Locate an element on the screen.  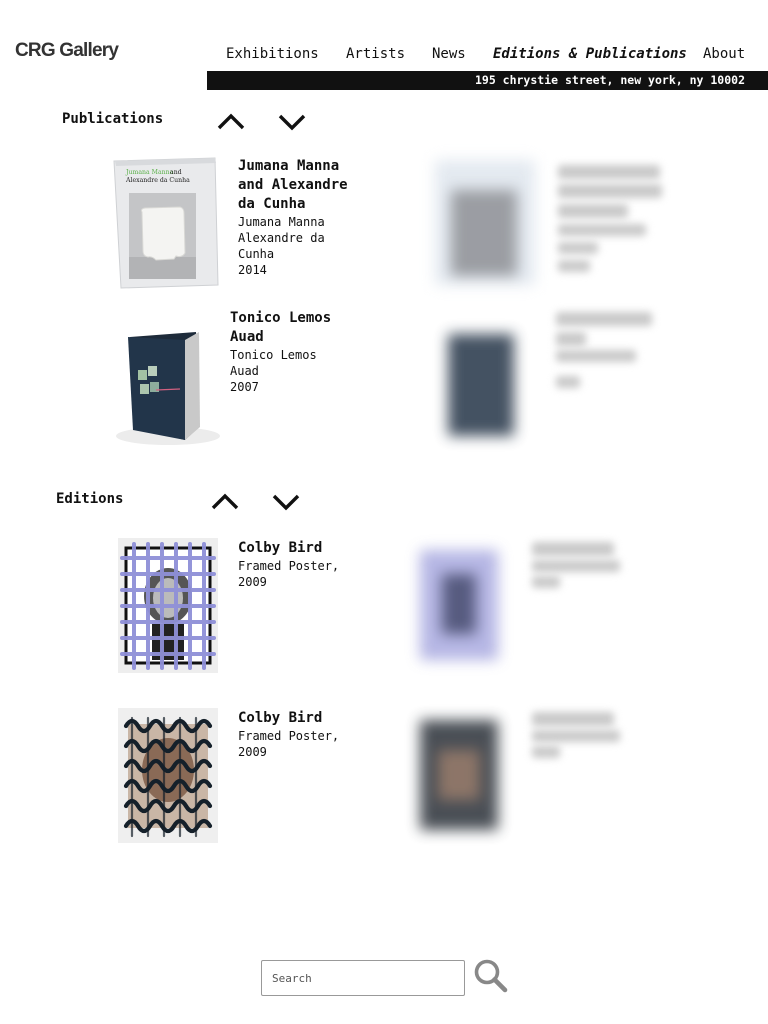
search-icon is located at coordinates (491, 976).